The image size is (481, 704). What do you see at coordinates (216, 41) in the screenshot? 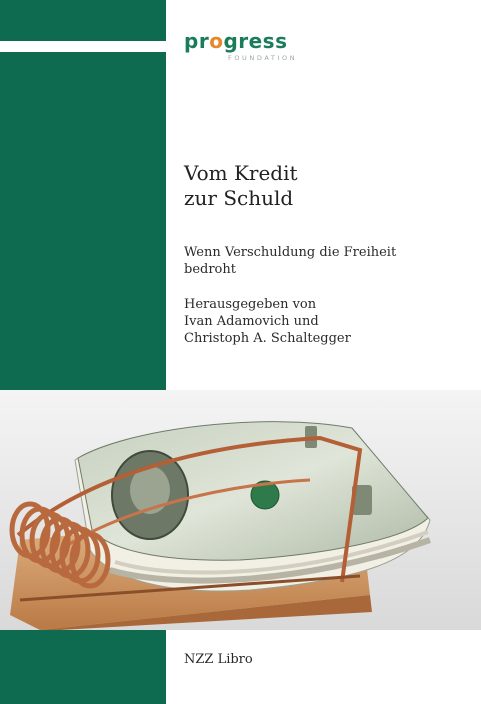
I see `logo-word-dot: o` at bounding box center [216, 41].